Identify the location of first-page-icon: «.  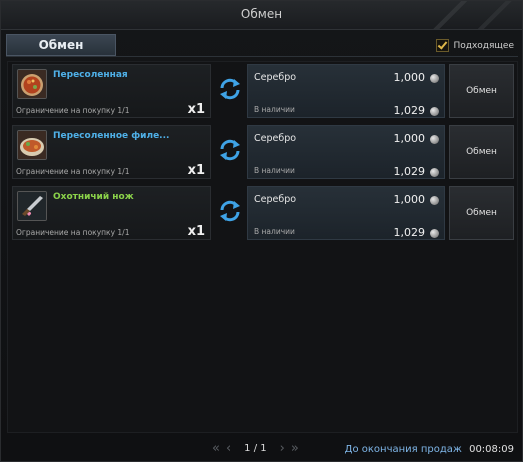
(216, 448).